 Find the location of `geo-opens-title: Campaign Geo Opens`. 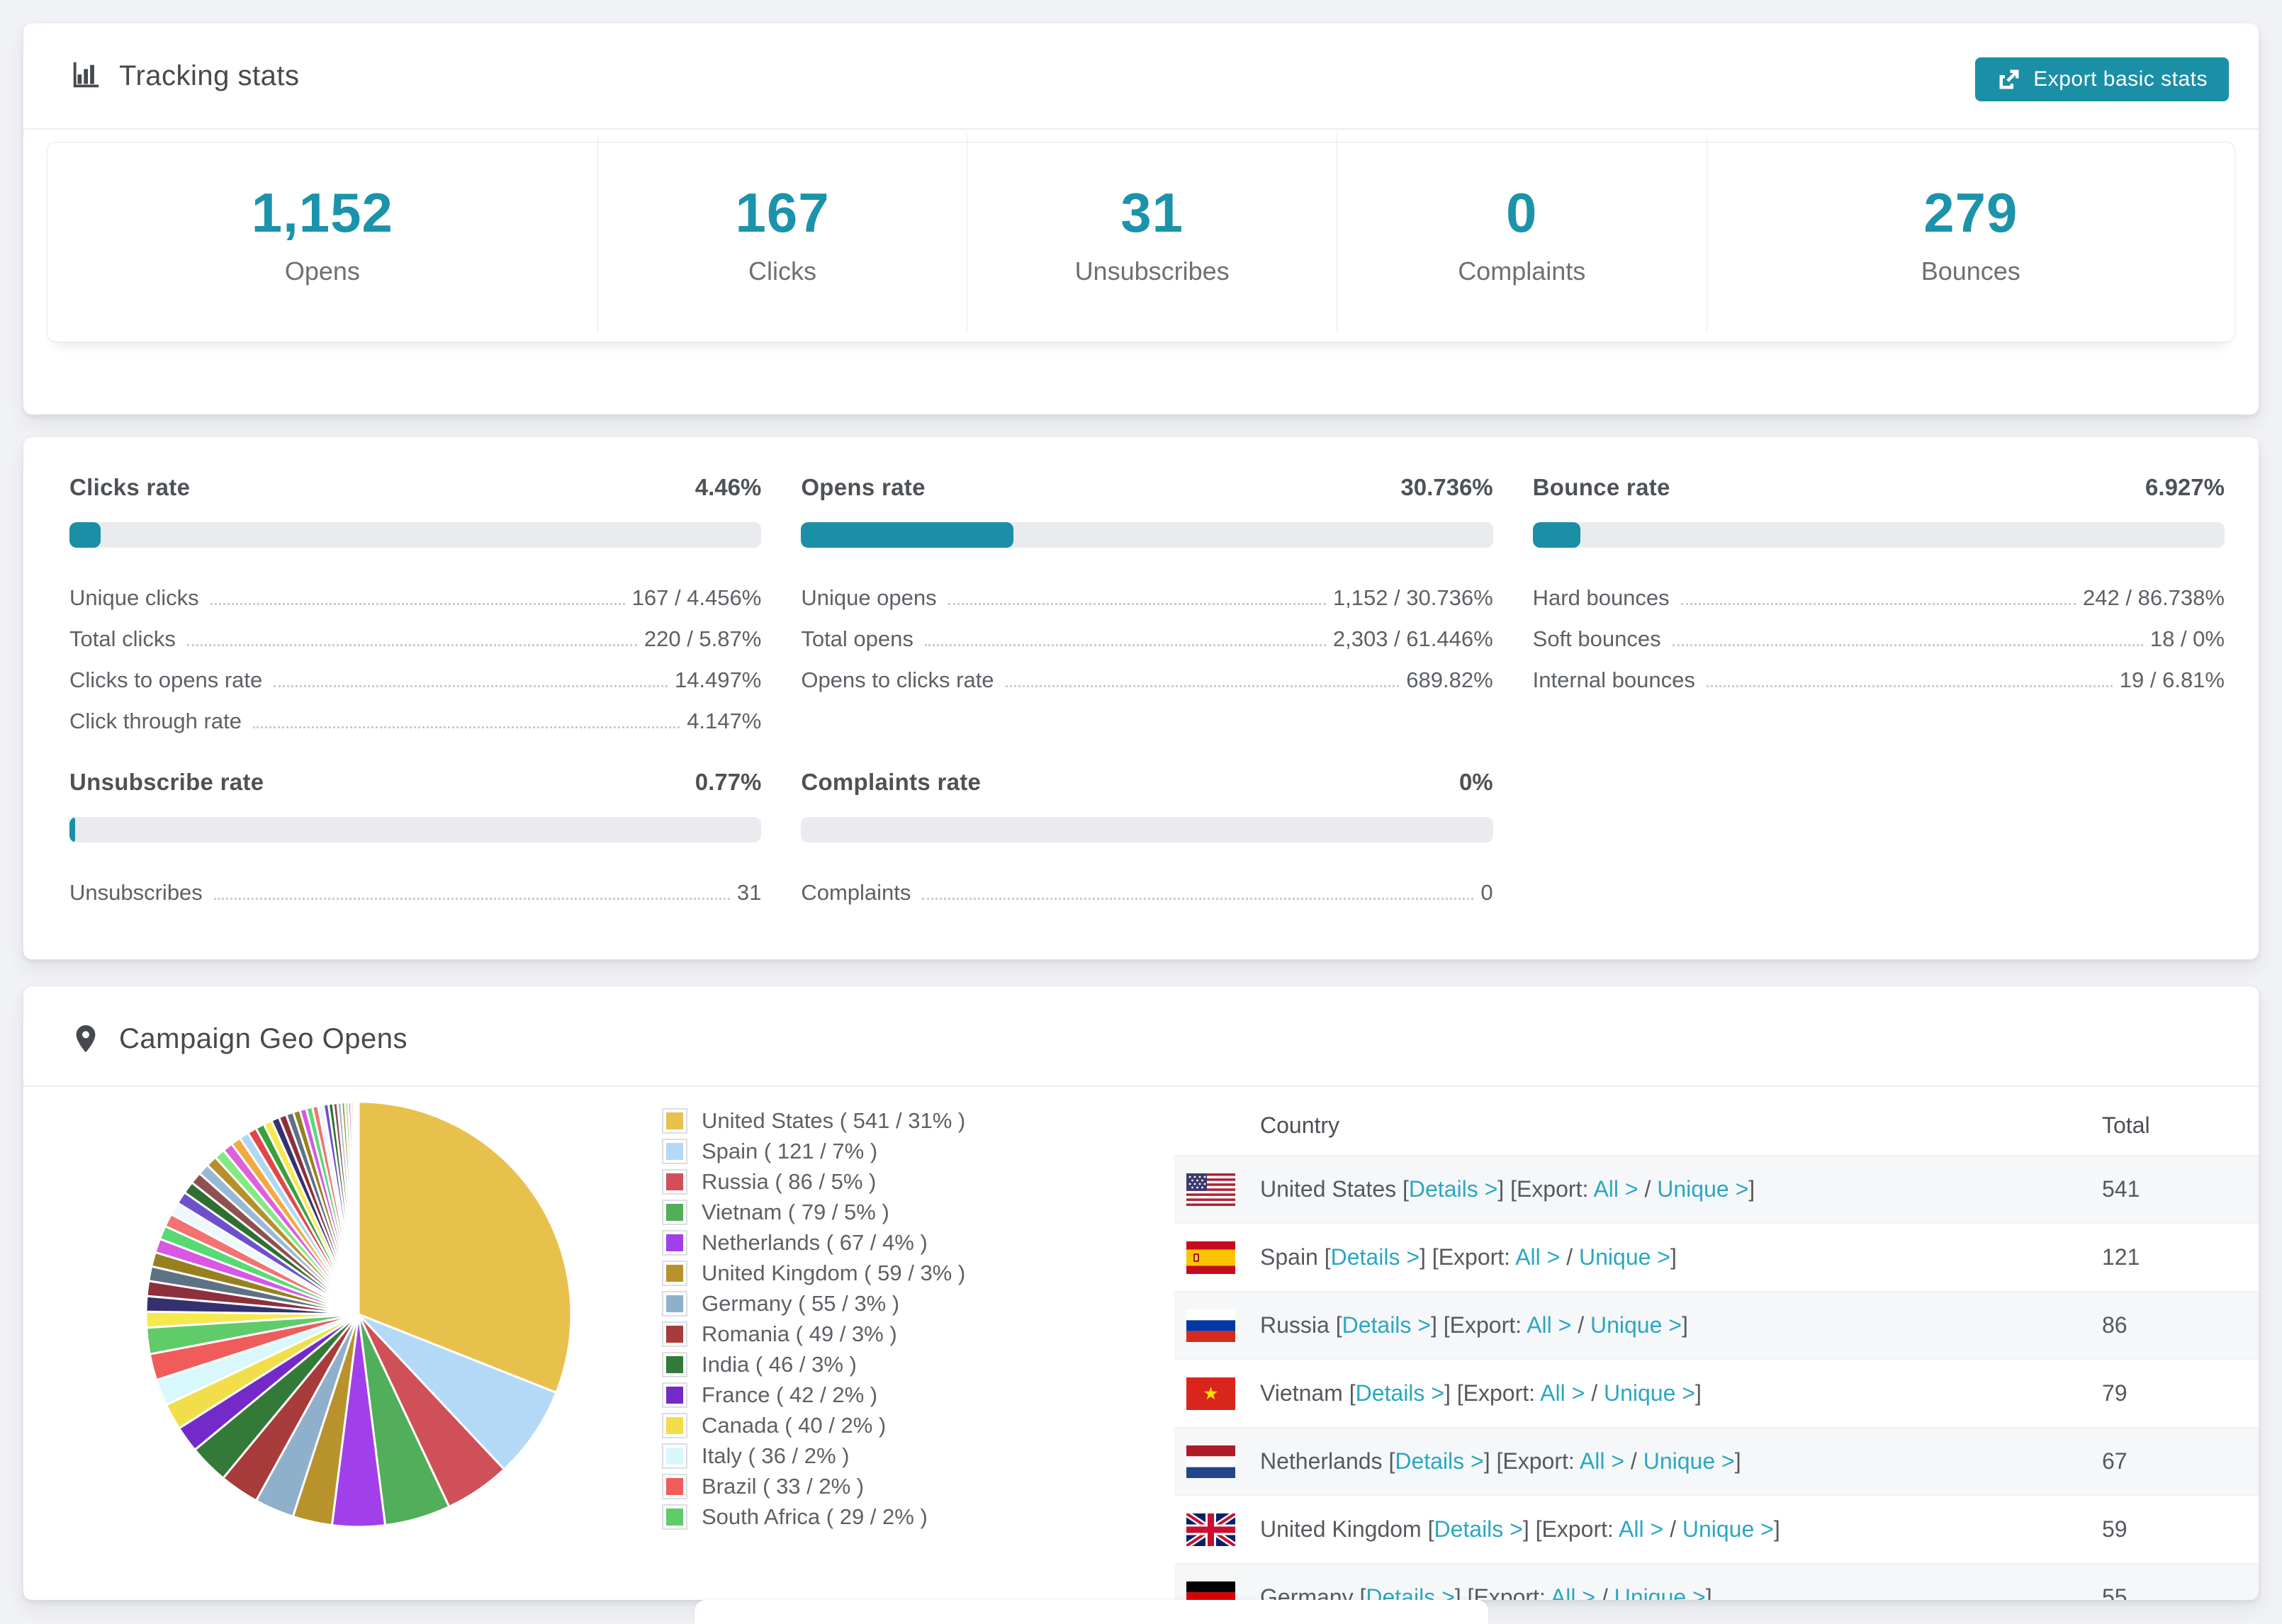

geo-opens-title: Campaign Geo Opens is located at coordinates (263, 1038).